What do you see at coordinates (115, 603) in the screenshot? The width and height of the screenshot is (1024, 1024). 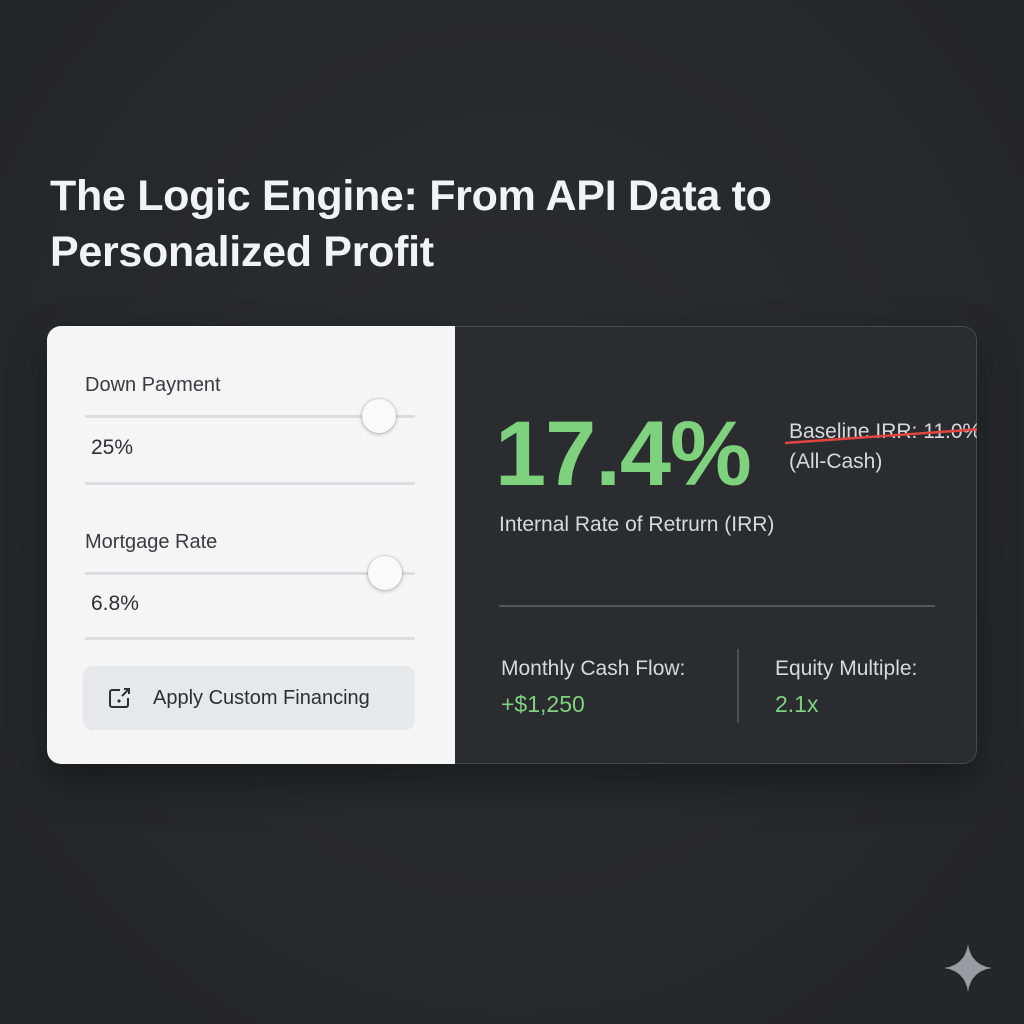 I see `mortgage-rate-value: 6.8%` at bounding box center [115, 603].